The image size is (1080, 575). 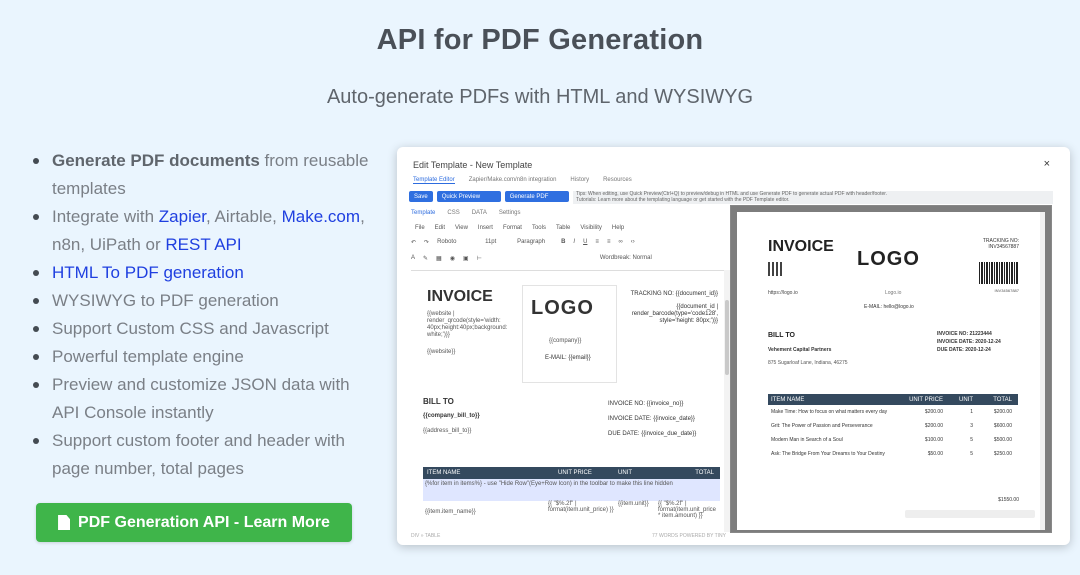 What do you see at coordinates (800, 350) in the screenshot?
I see `preview-company: Vehement Capital Partners` at bounding box center [800, 350].